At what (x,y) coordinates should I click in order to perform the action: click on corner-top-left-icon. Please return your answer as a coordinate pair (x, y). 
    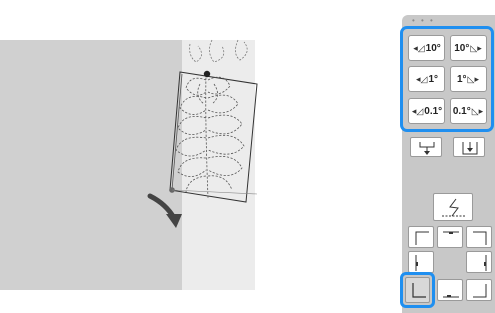
    Looking at the image, I should click on (422, 238).